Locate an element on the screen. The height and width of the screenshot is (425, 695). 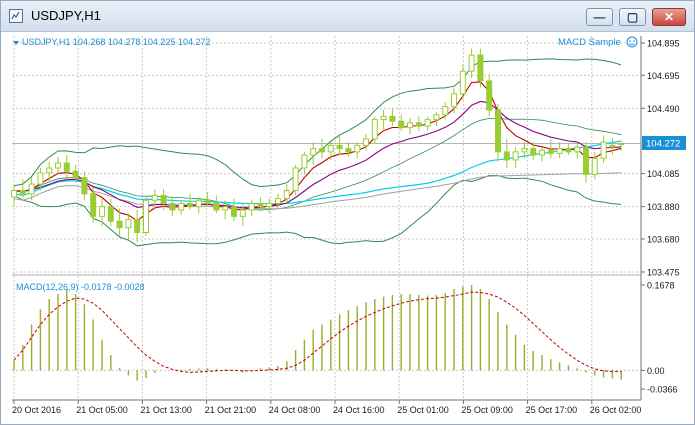
x-tick-label: 25 Oct 01:00 is located at coordinates (423, 410).